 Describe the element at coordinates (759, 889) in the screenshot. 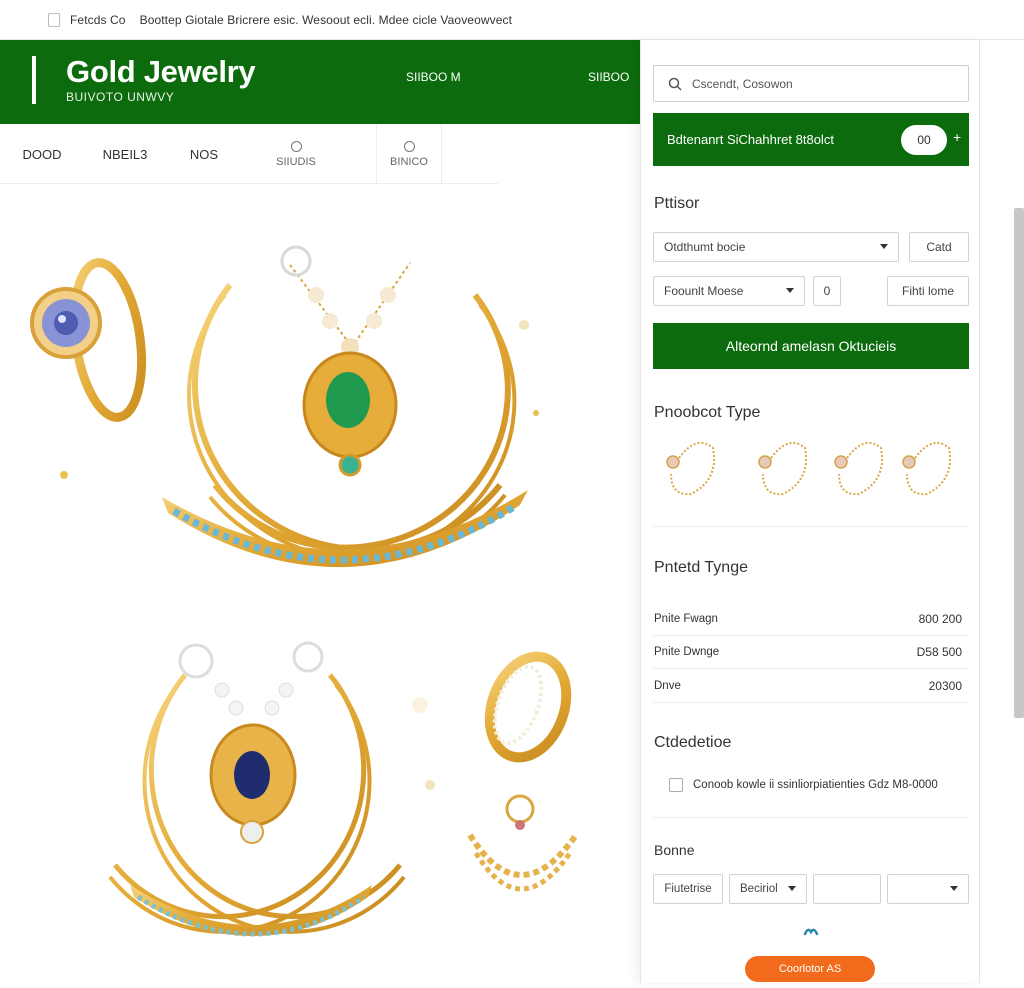

I see `bottom-select-1-value: Beciriol` at that location.